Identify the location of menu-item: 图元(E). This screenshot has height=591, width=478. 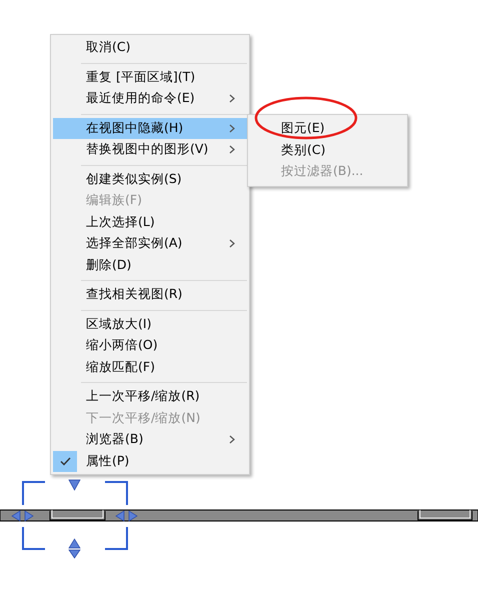
(327, 129).